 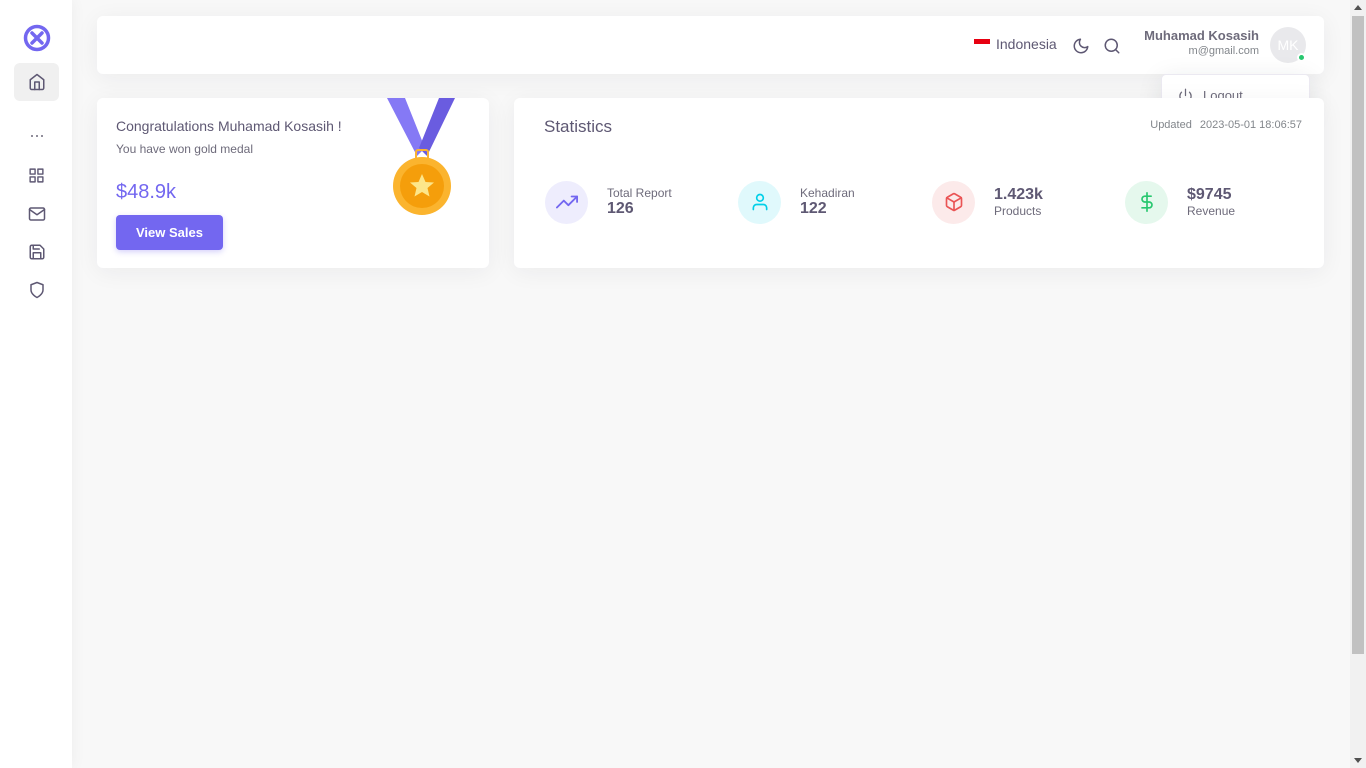 I want to click on sidebar-item-security, so click(x=36, y=290).